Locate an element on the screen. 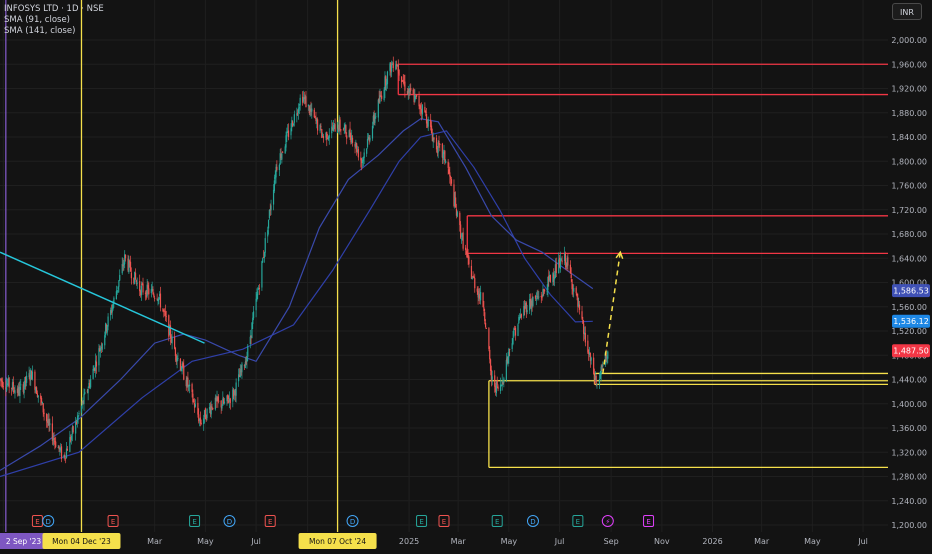  x-axis-tick-label: 2026 is located at coordinates (712, 541).